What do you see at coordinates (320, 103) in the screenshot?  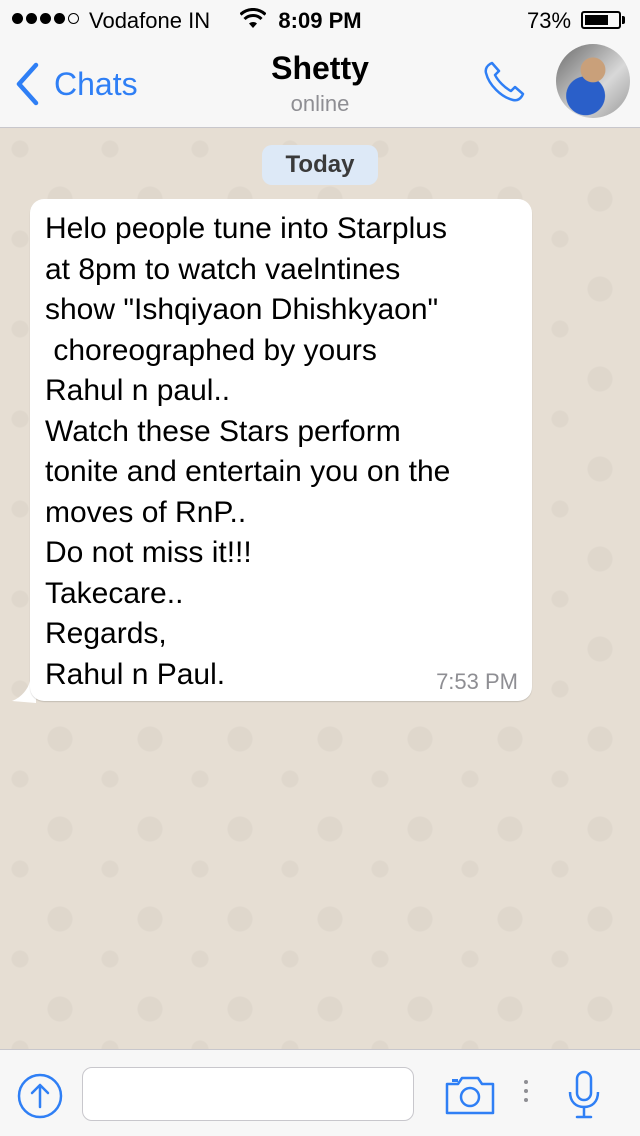 I see `presence-status: online` at bounding box center [320, 103].